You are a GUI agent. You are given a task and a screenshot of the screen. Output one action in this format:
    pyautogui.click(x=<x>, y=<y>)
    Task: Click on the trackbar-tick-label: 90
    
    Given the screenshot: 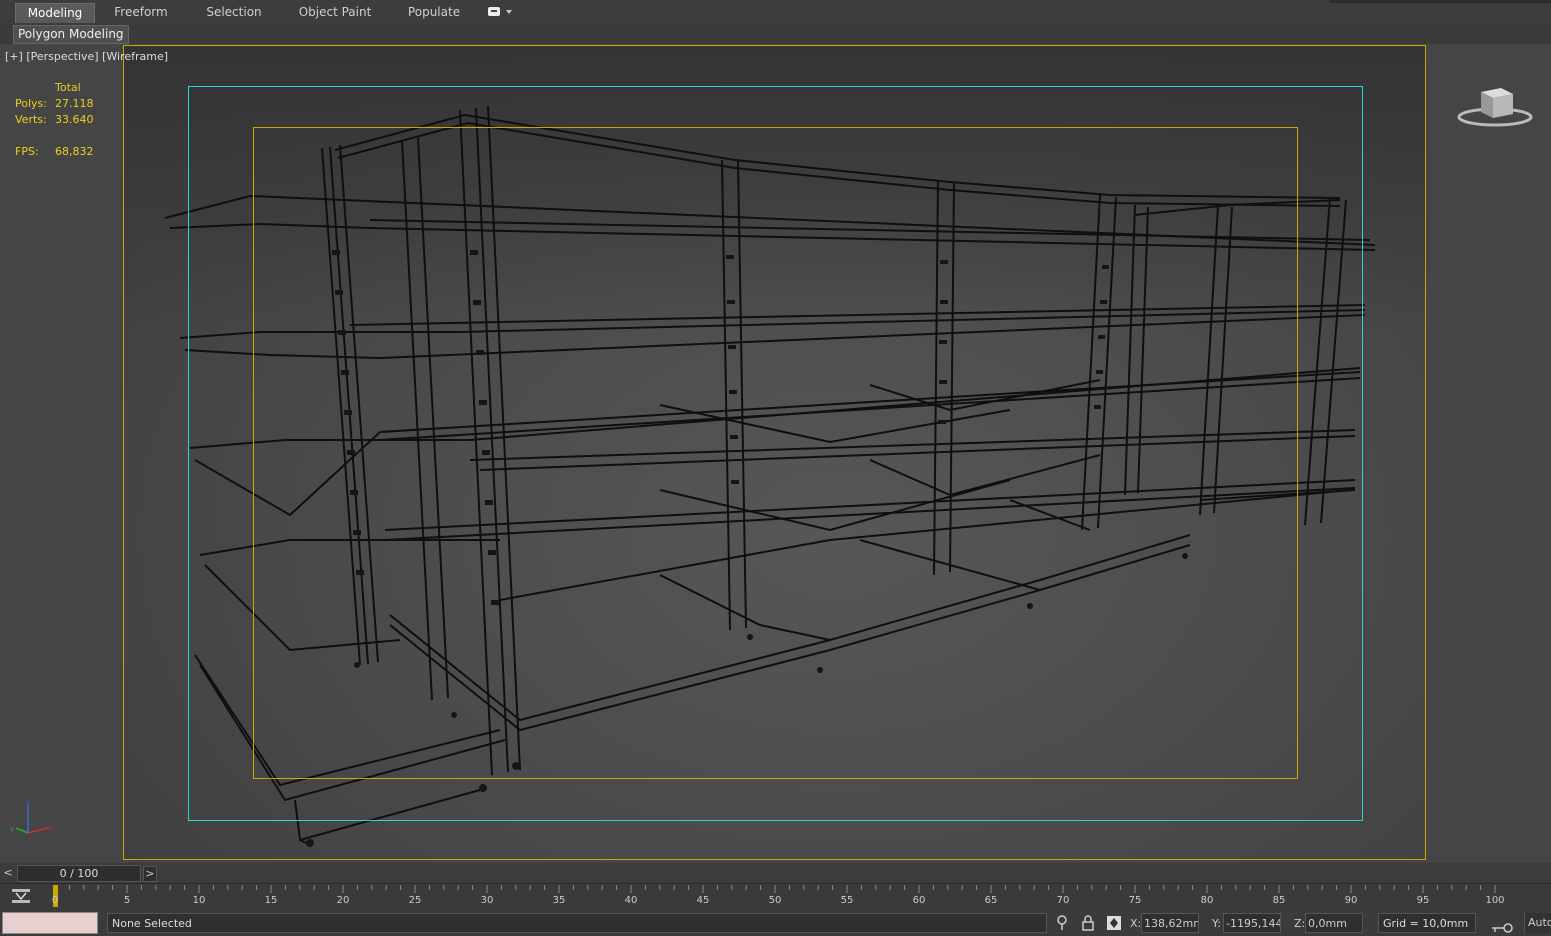 What is the action you would take?
    pyautogui.click(x=1351, y=900)
    